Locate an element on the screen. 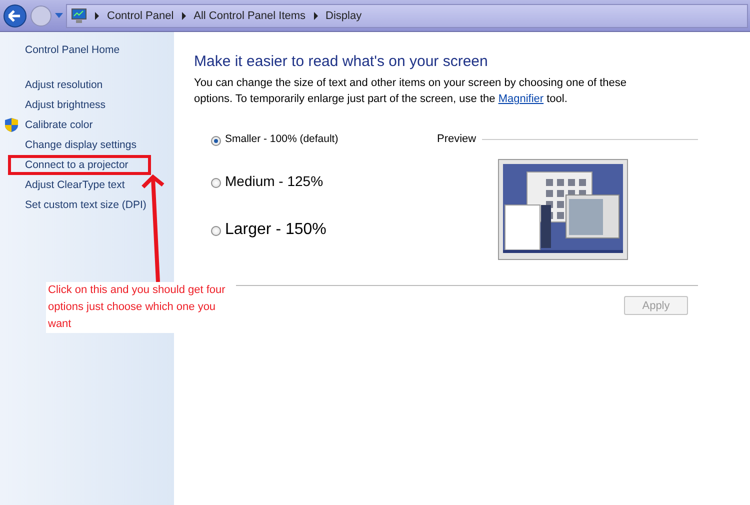 Image resolution: width=750 pixels, height=505 pixels. address-field: Control Panel All Control Panel Items Display is located at coordinates (407, 16).